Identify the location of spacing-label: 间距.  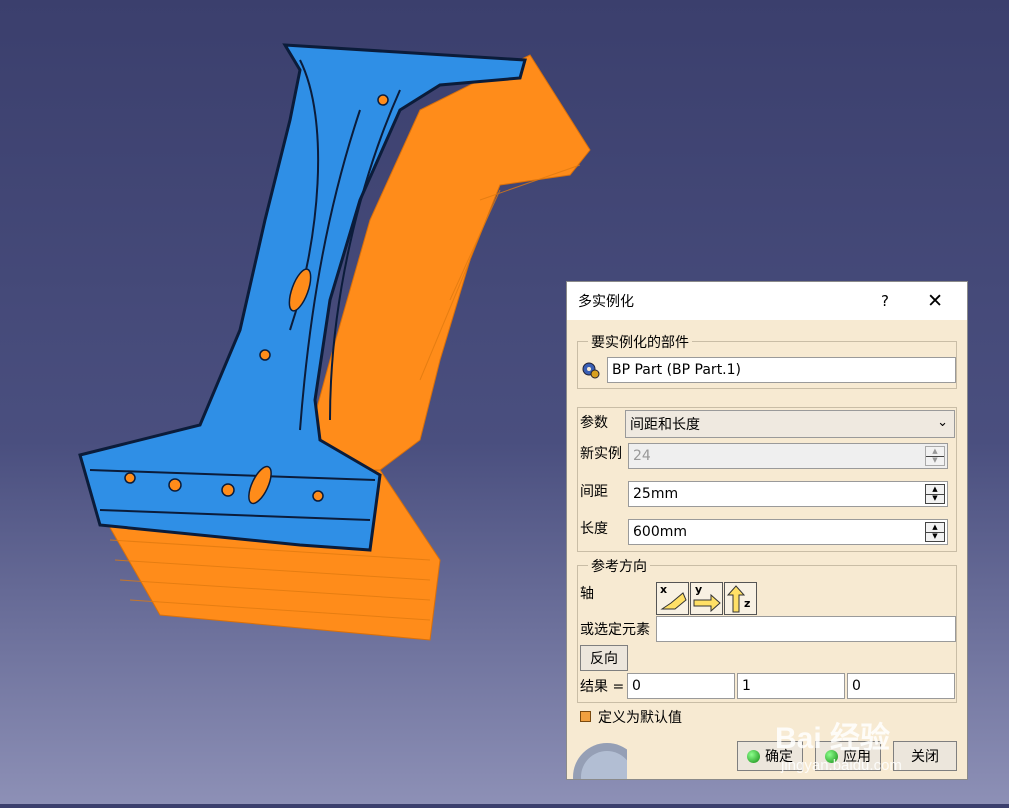
(594, 492).